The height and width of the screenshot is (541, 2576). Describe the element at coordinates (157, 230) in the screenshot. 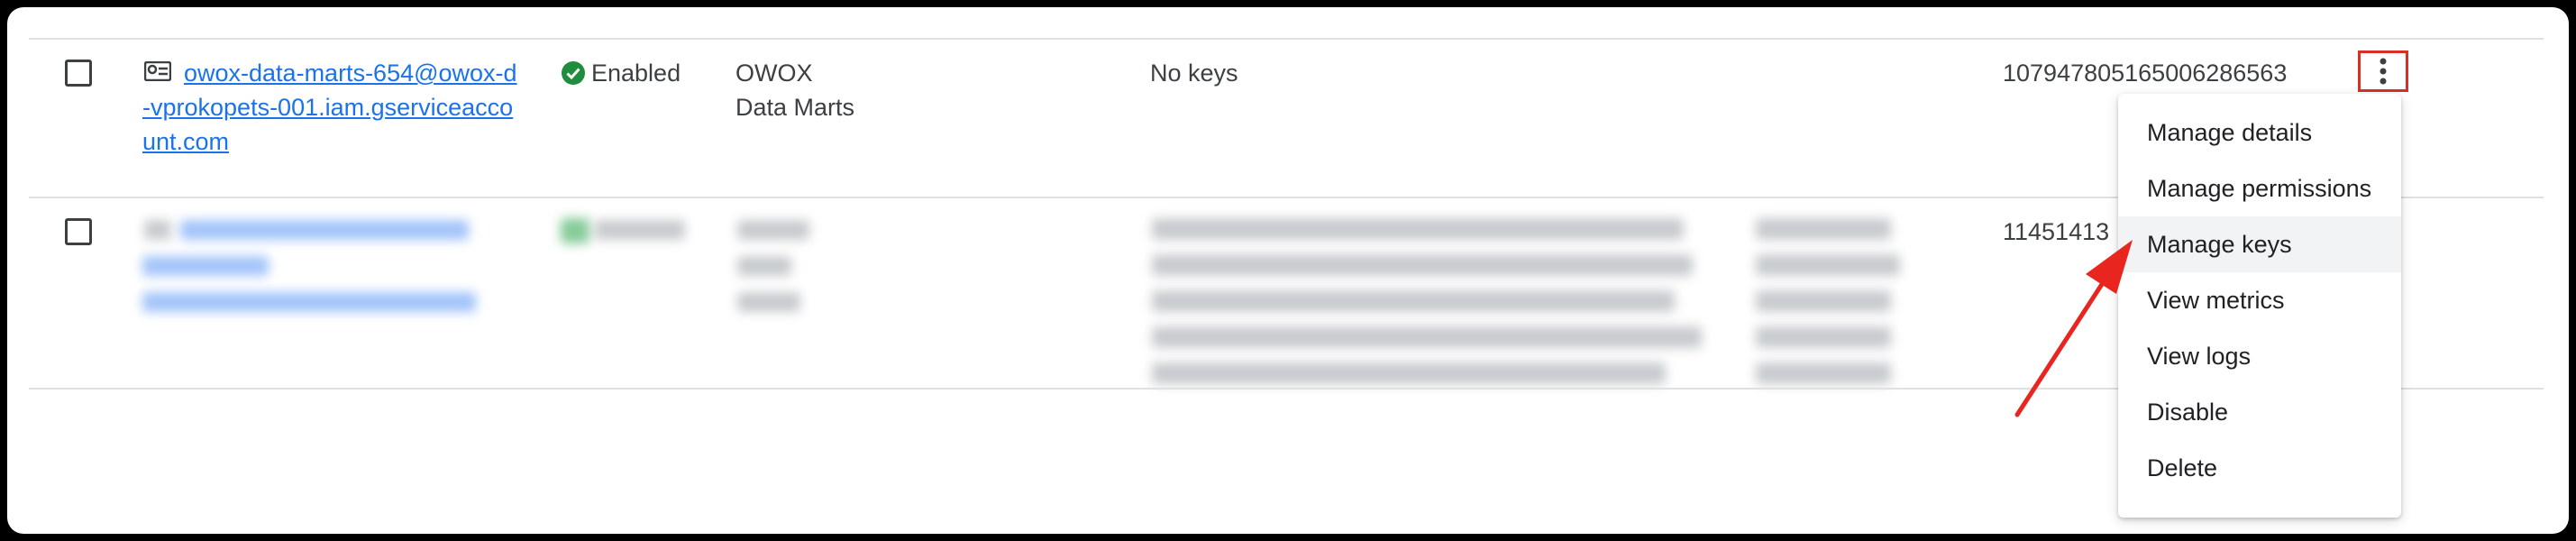

I see `blurred-icon` at that location.